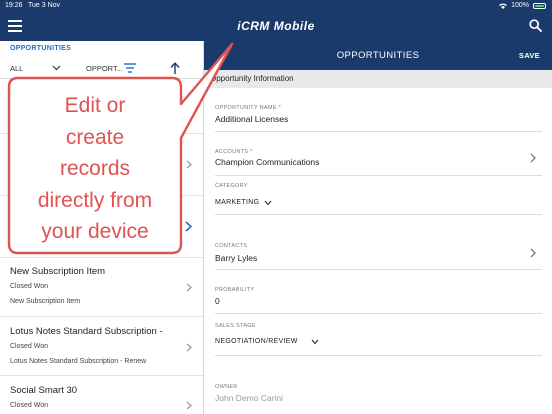 The width and height of the screenshot is (552, 414). Describe the element at coordinates (267, 162) in the screenshot. I see `accounts-value: Champion Communications` at that location.